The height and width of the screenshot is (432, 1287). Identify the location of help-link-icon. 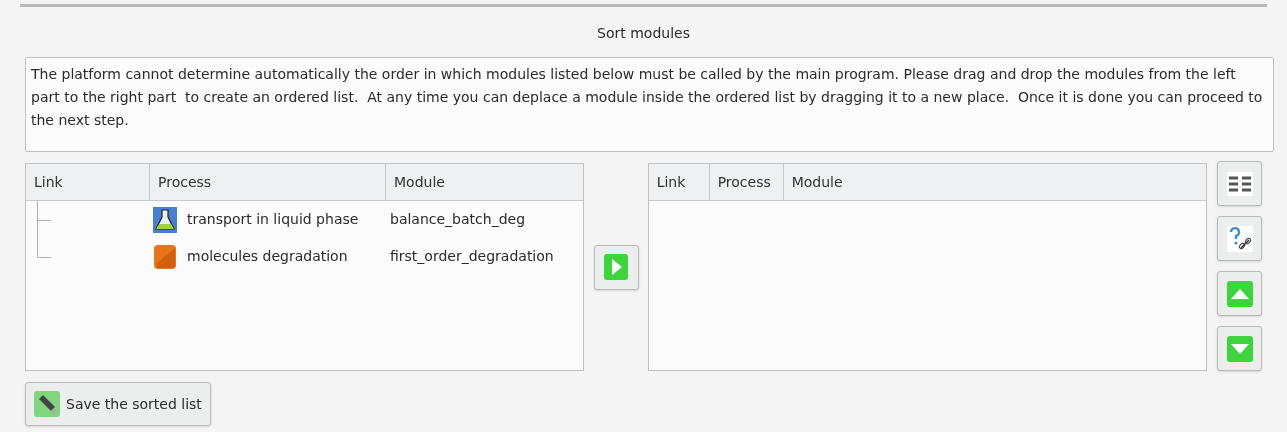
(1239, 238).